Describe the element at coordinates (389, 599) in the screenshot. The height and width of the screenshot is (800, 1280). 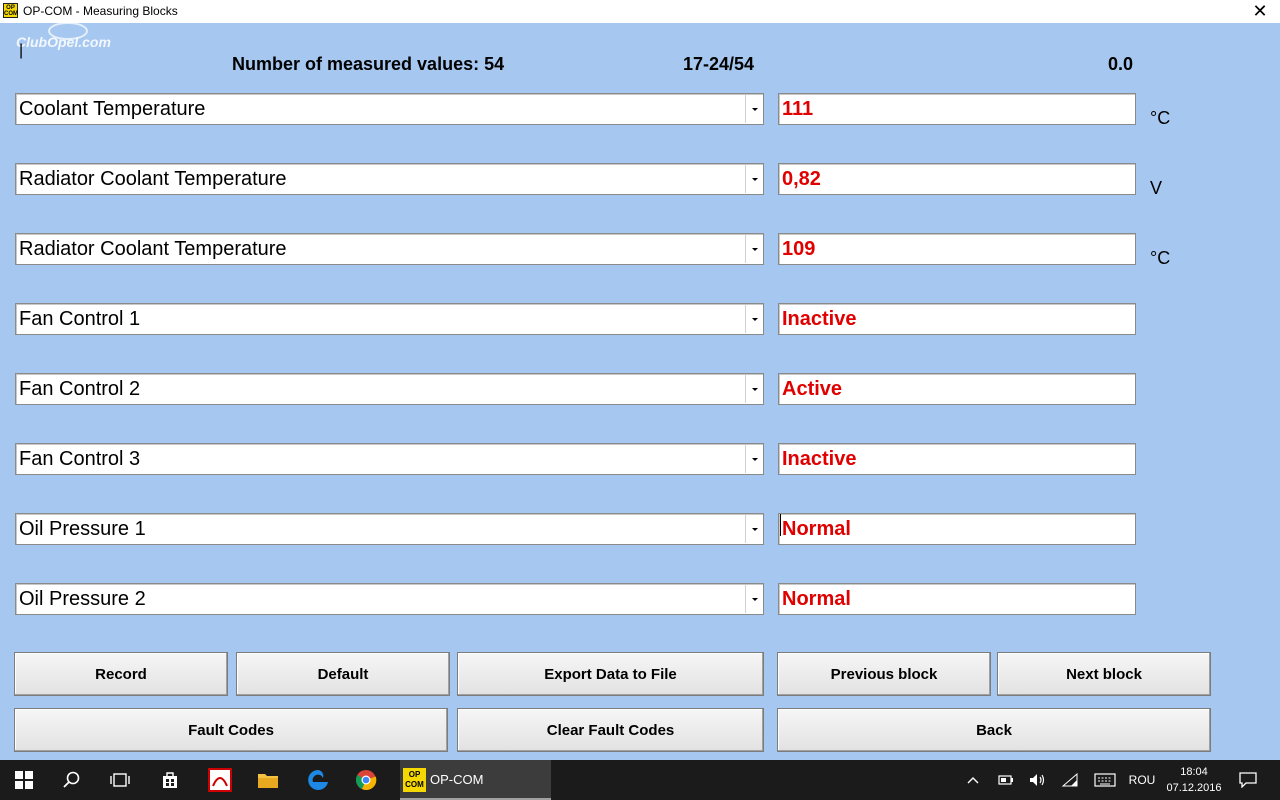
I see `parameter-select-8: Oil Pressure 2` at that location.